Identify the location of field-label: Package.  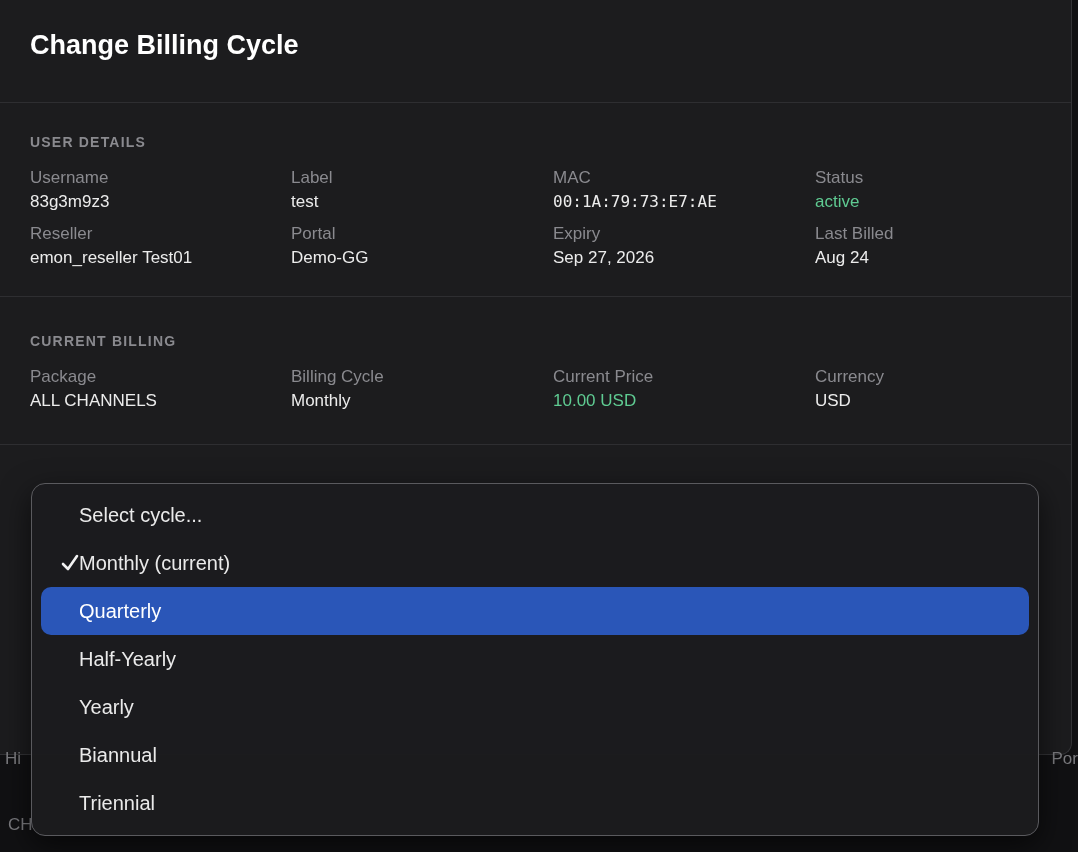
(63, 377).